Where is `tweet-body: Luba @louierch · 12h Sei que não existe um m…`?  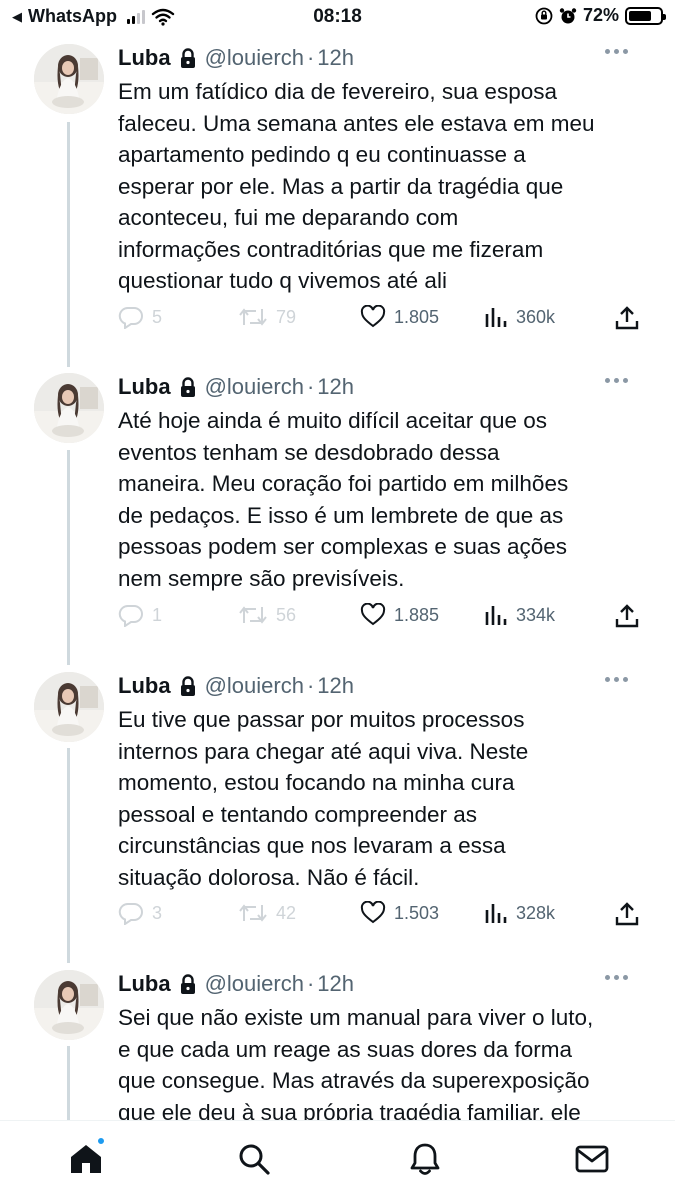
tweet-body: Luba @louierch · 12h Sei que não existe um m… is located at coordinates (383, 1049).